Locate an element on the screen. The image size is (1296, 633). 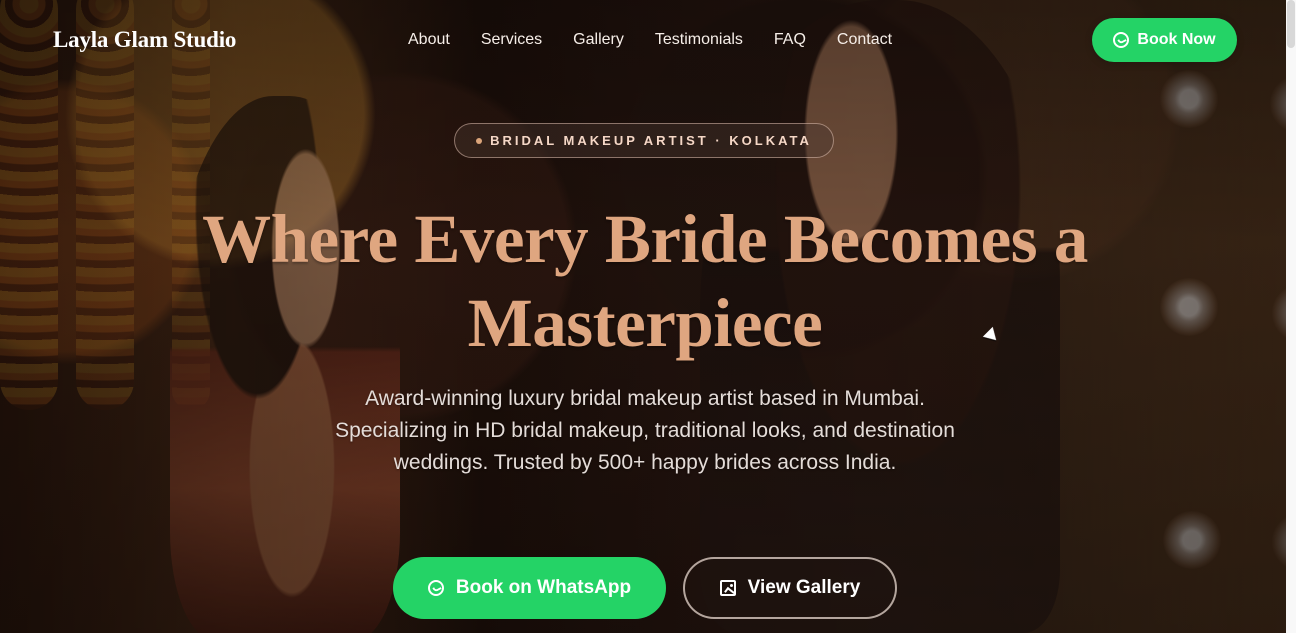
hero-badge-label: BRIDAL MAKEUP ARTIST · KOLKATA is located at coordinates (651, 140).